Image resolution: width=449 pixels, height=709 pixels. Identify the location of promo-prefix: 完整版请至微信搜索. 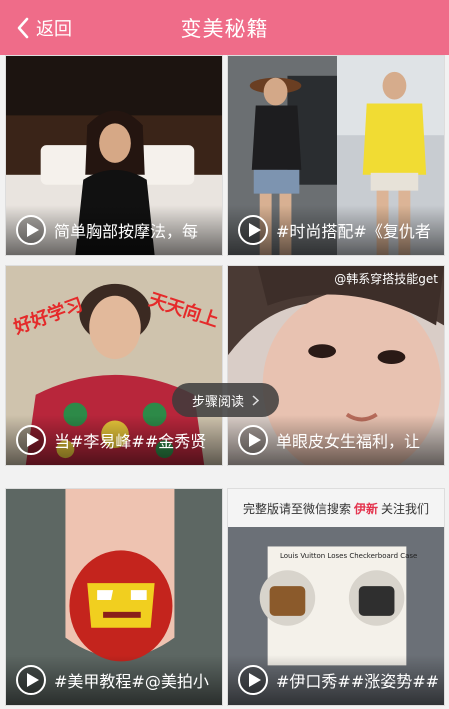
(296, 508).